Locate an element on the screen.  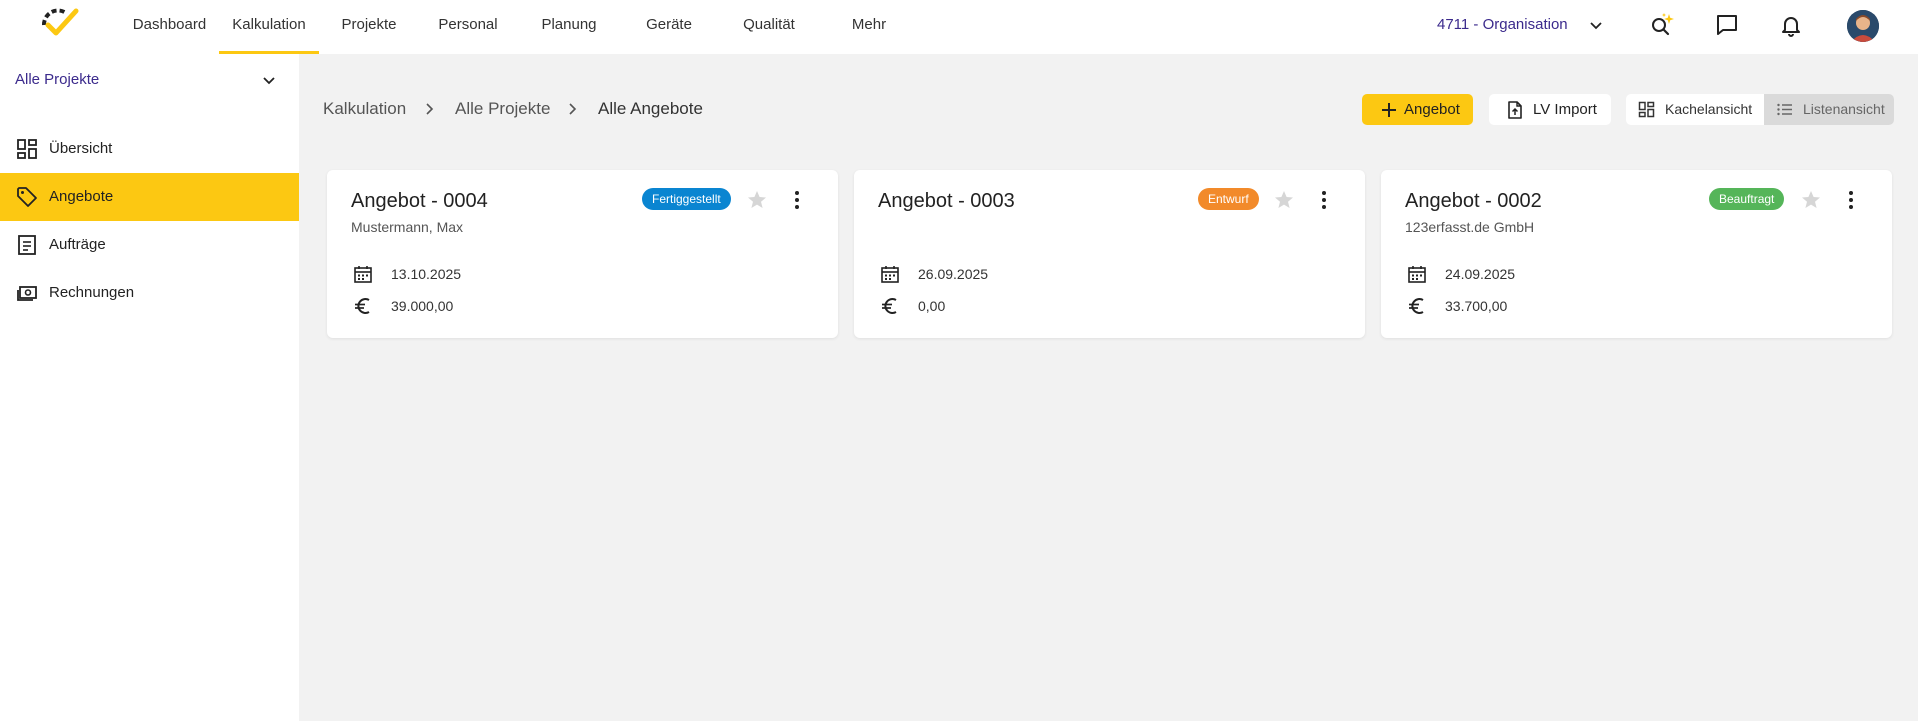
sidebar-item-auftraege: Aufträge is located at coordinates (149, 245).